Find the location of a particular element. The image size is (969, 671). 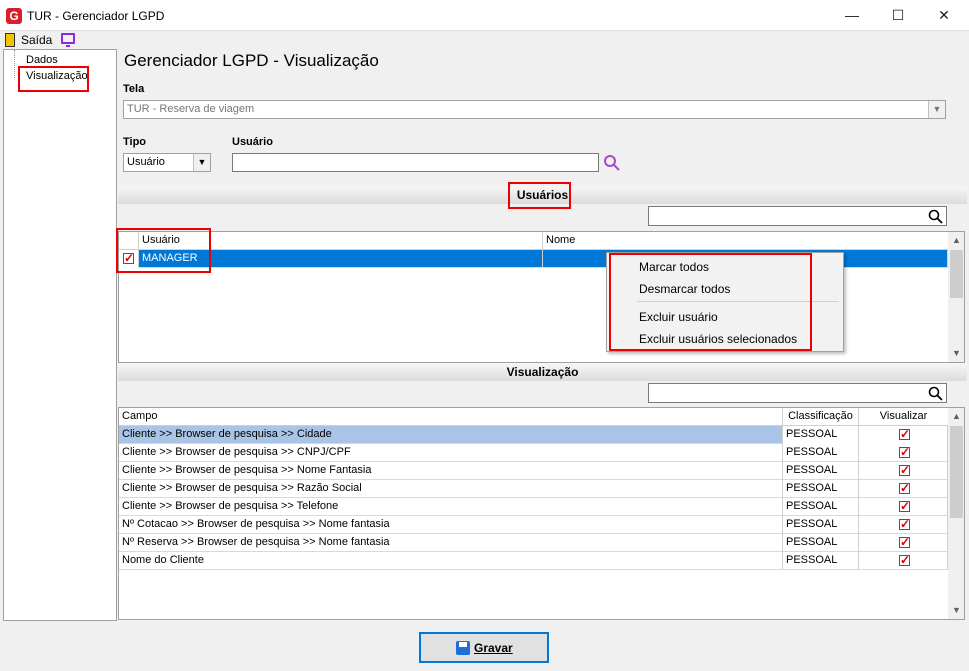

tela-select-value: TUR - Reserva de viagem is located at coordinates (191, 109).